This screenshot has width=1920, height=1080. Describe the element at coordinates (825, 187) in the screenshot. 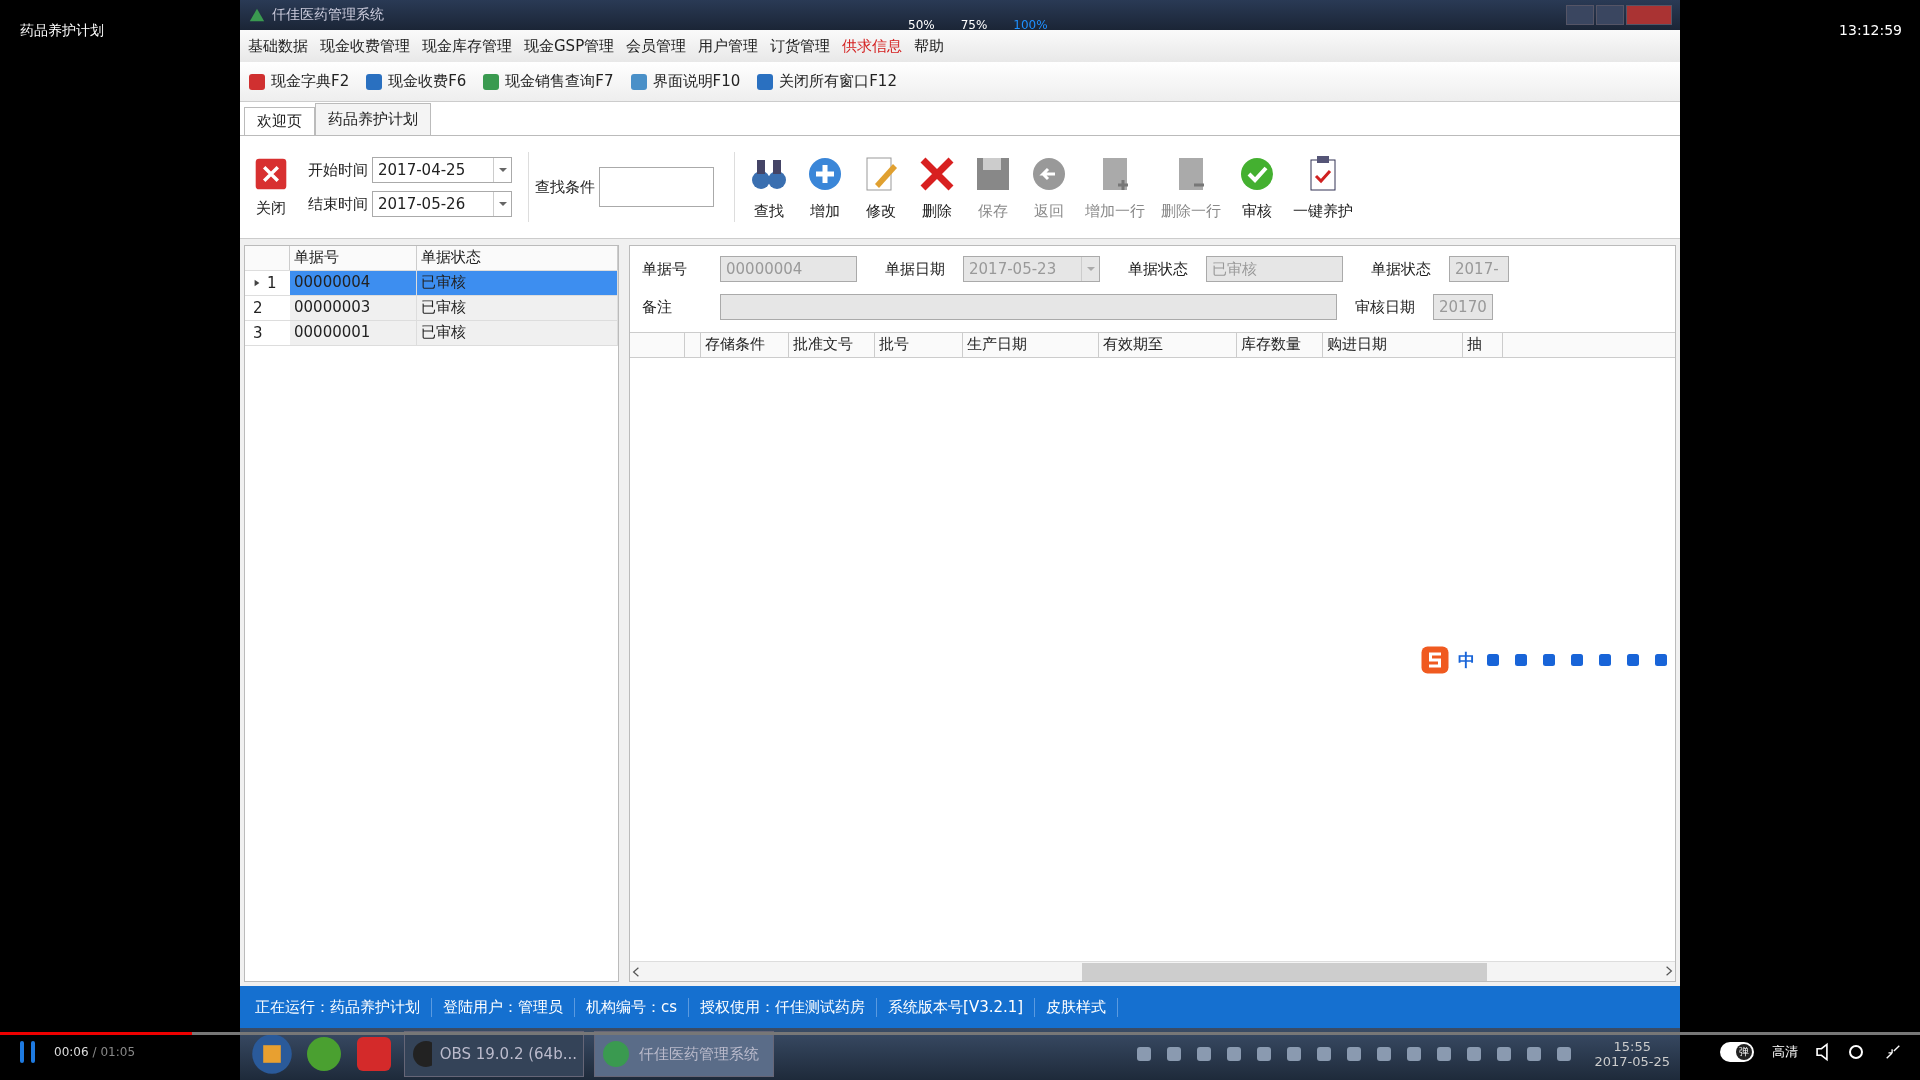

I see `toolbar-button: 增加` at that location.